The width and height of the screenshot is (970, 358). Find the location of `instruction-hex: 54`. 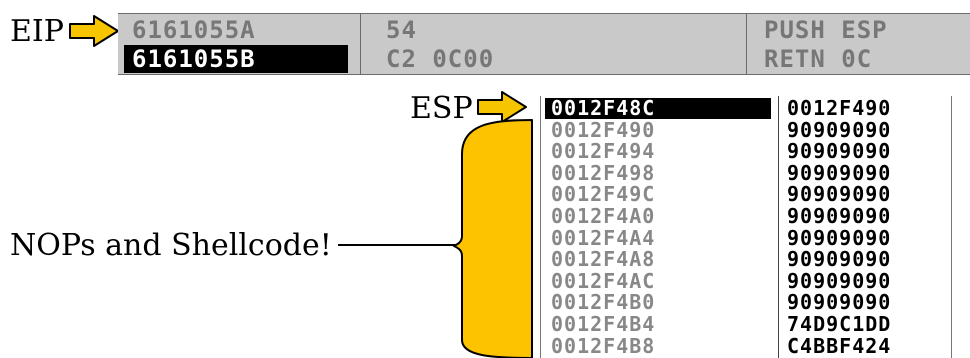

instruction-hex: 54 is located at coordinates (401, 30).